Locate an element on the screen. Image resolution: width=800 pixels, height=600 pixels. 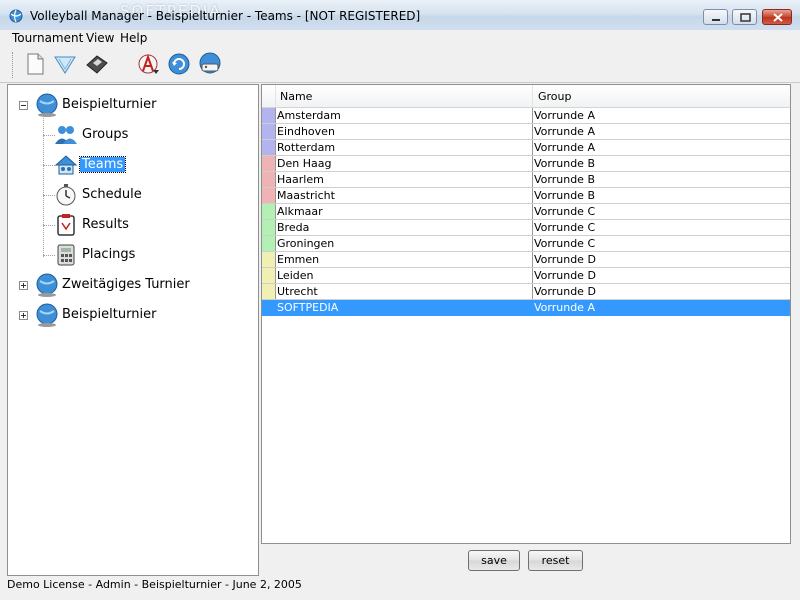
close-icon is located at coordinates (778, 17).